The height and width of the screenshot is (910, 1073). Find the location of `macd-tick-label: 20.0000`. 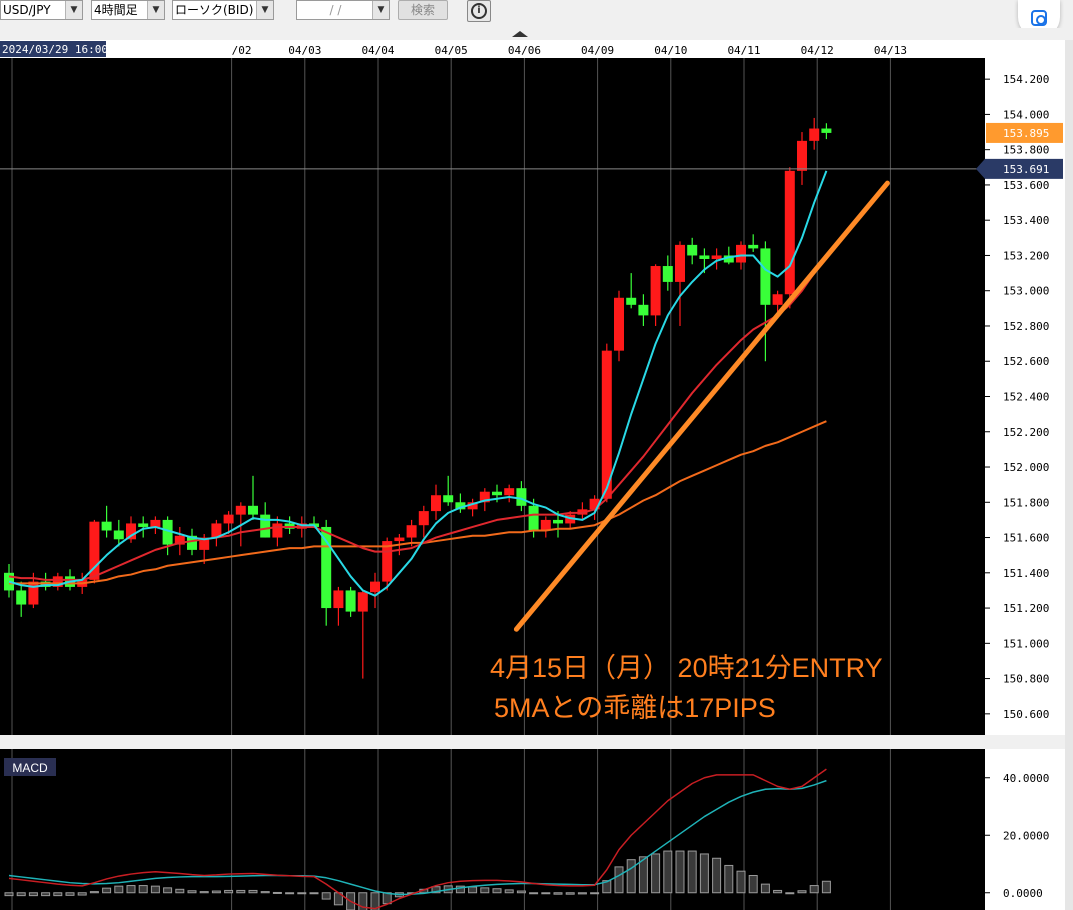

macd-tick-label: 20.0000 is located at coordinates (1026, 835).